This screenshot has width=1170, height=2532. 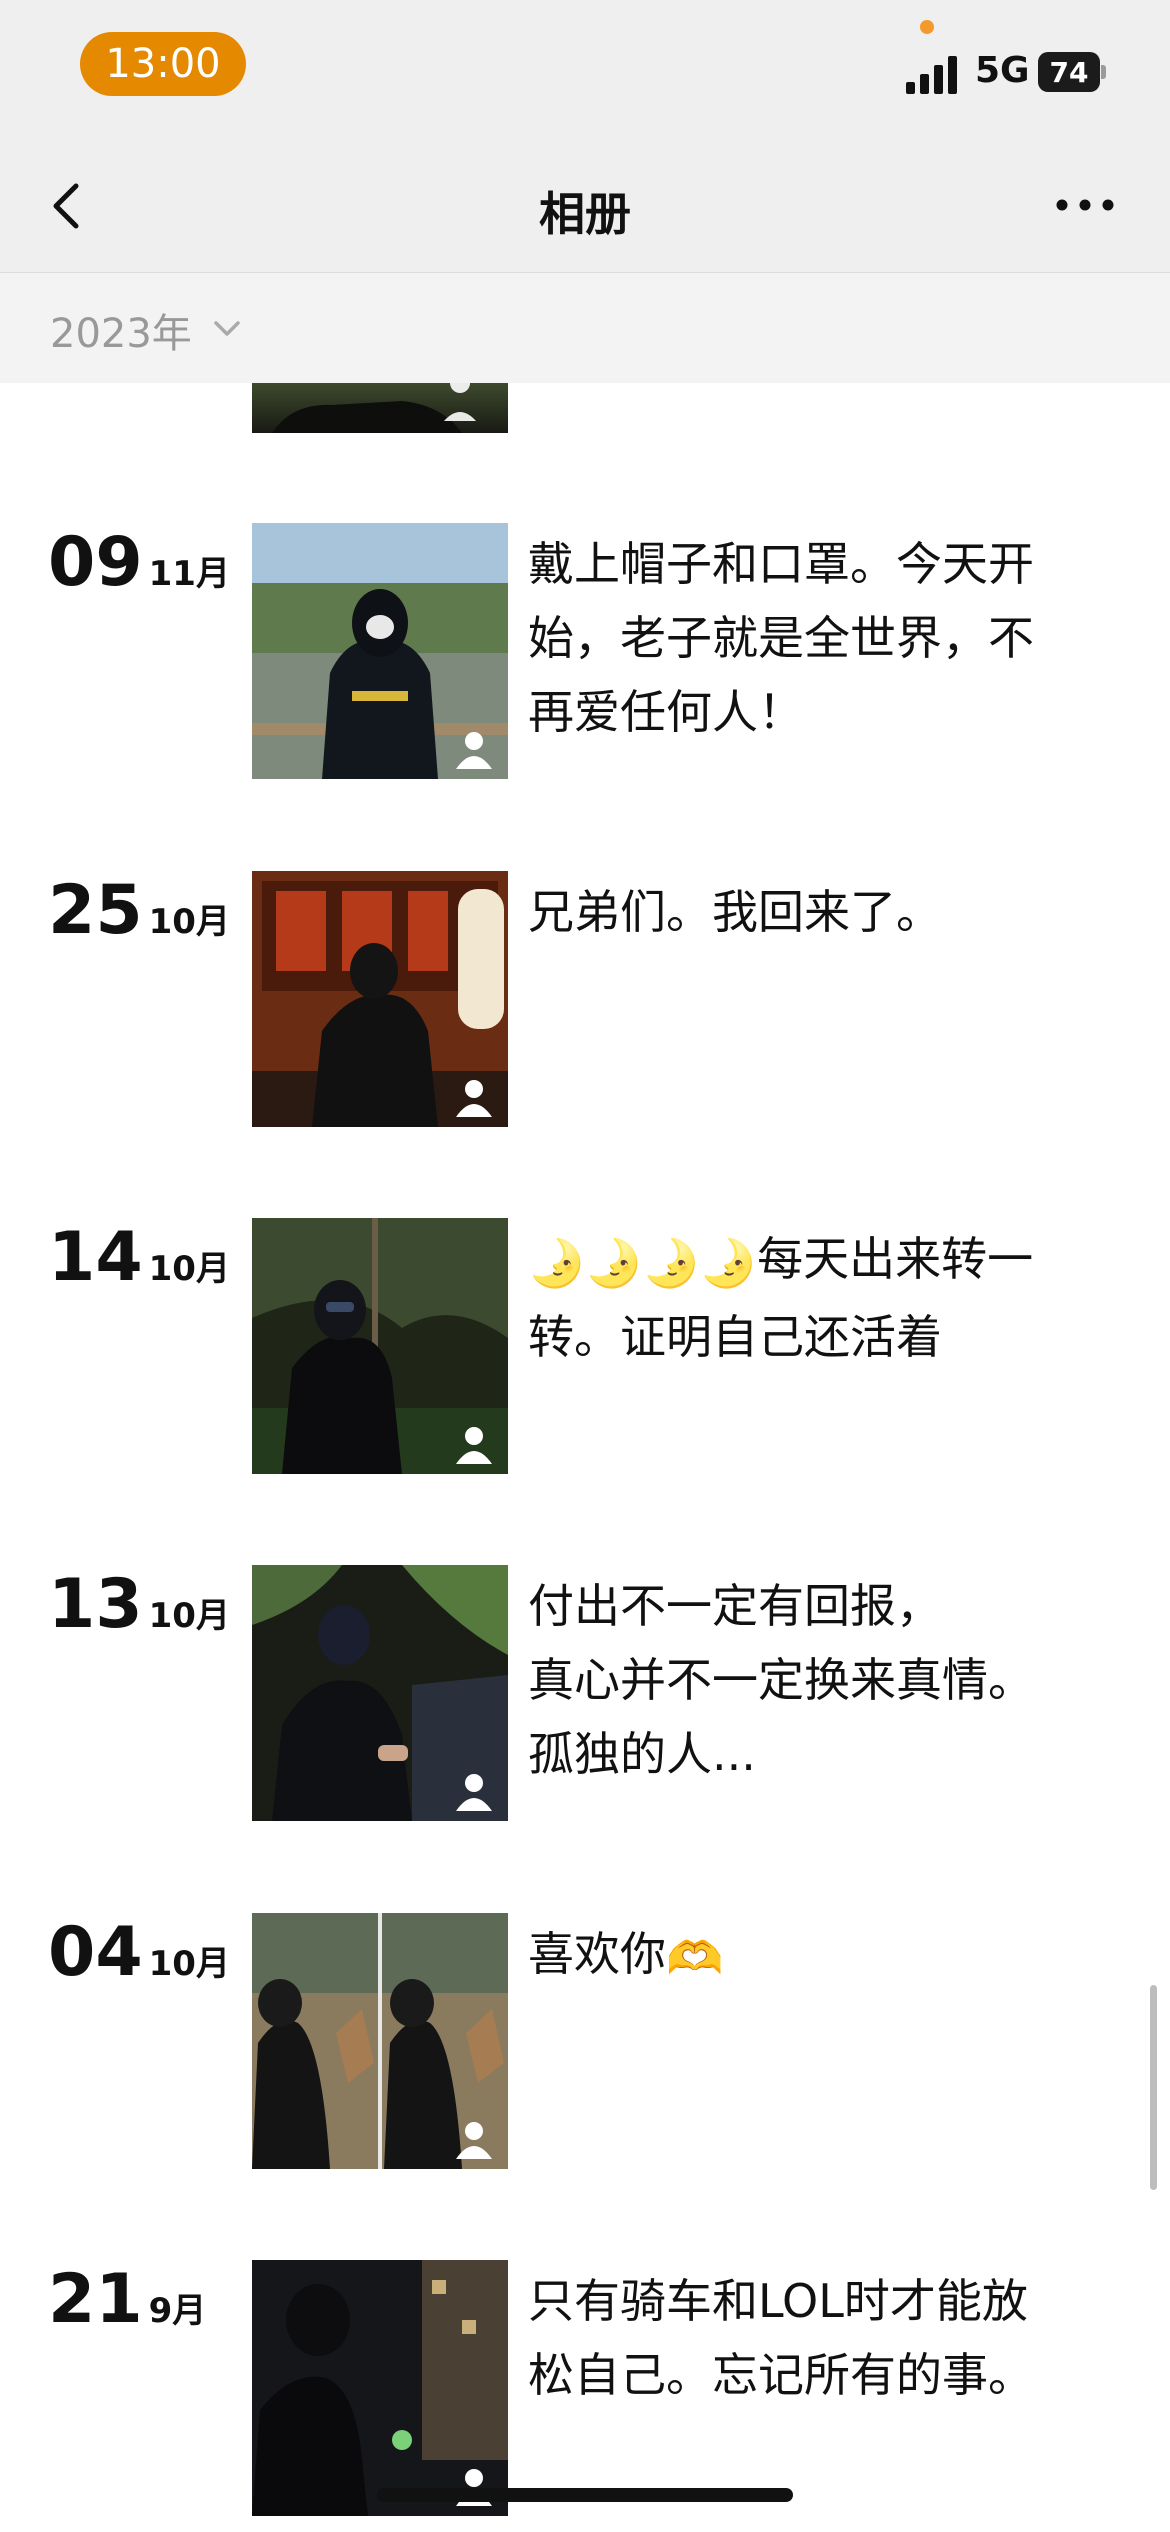 I want to click on scrollbar, so click(x=1153, y=2087).